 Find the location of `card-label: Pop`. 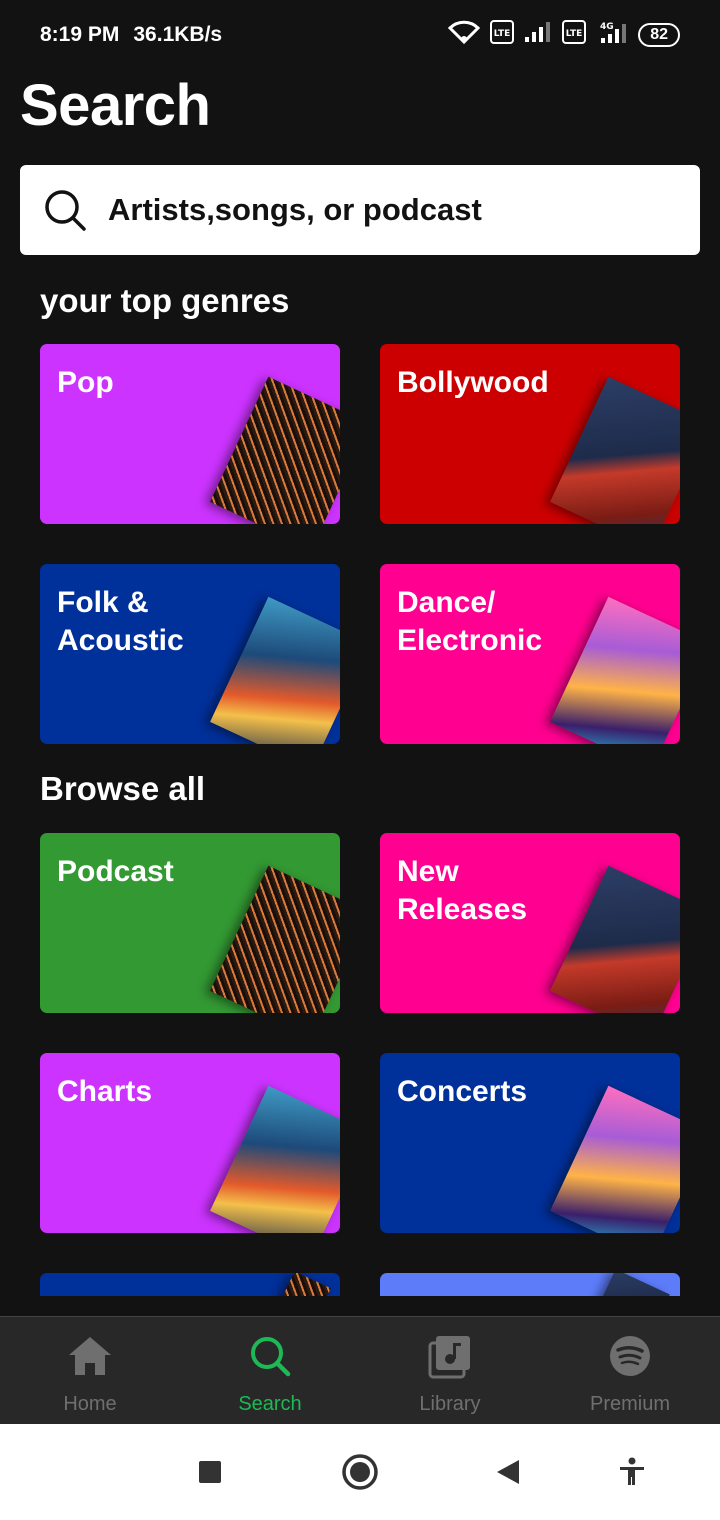

card-label: Pop is located at coordinates (85, 382).